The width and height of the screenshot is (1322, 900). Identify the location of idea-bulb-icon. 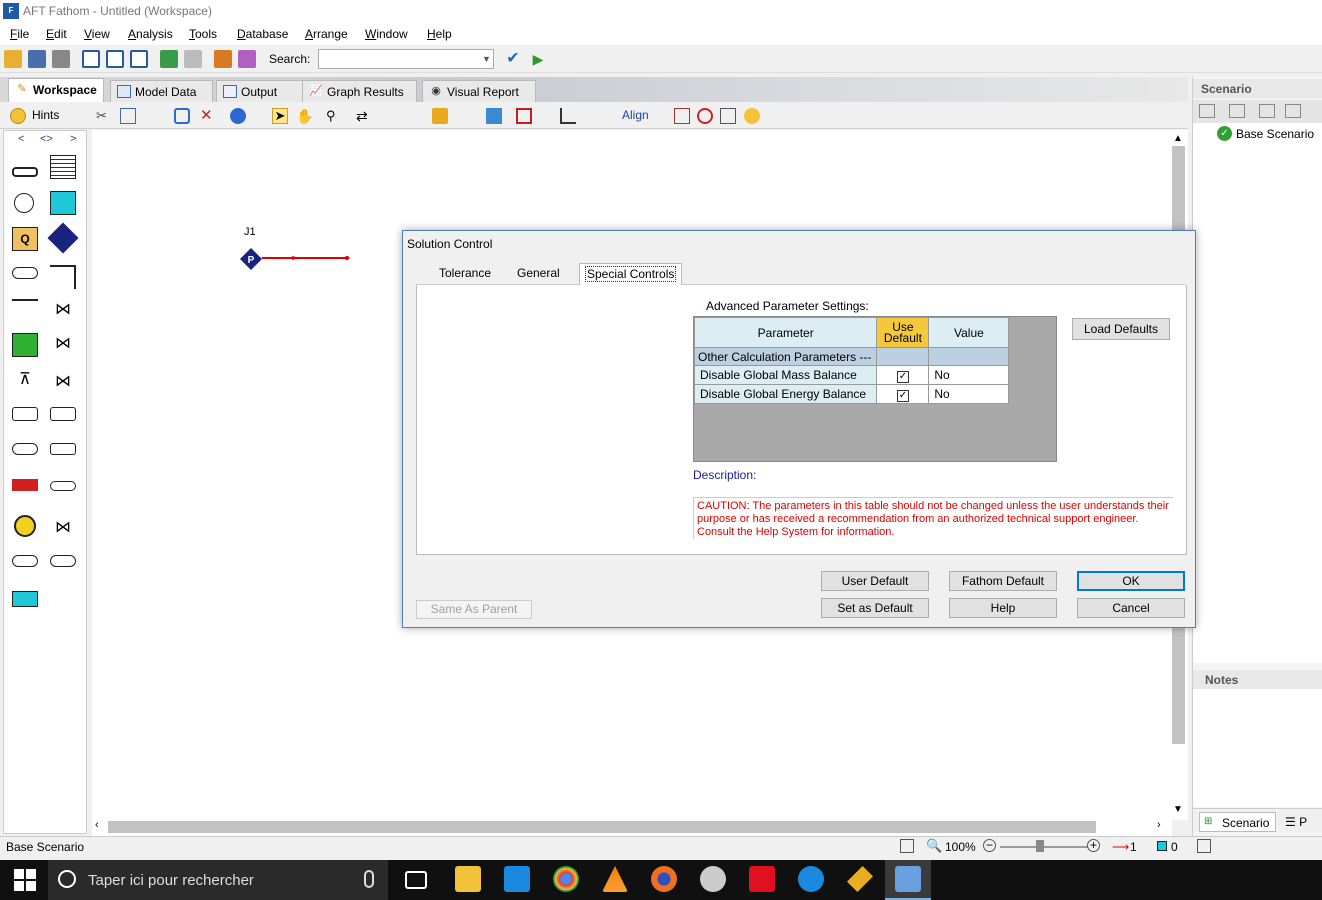
(752, 116).